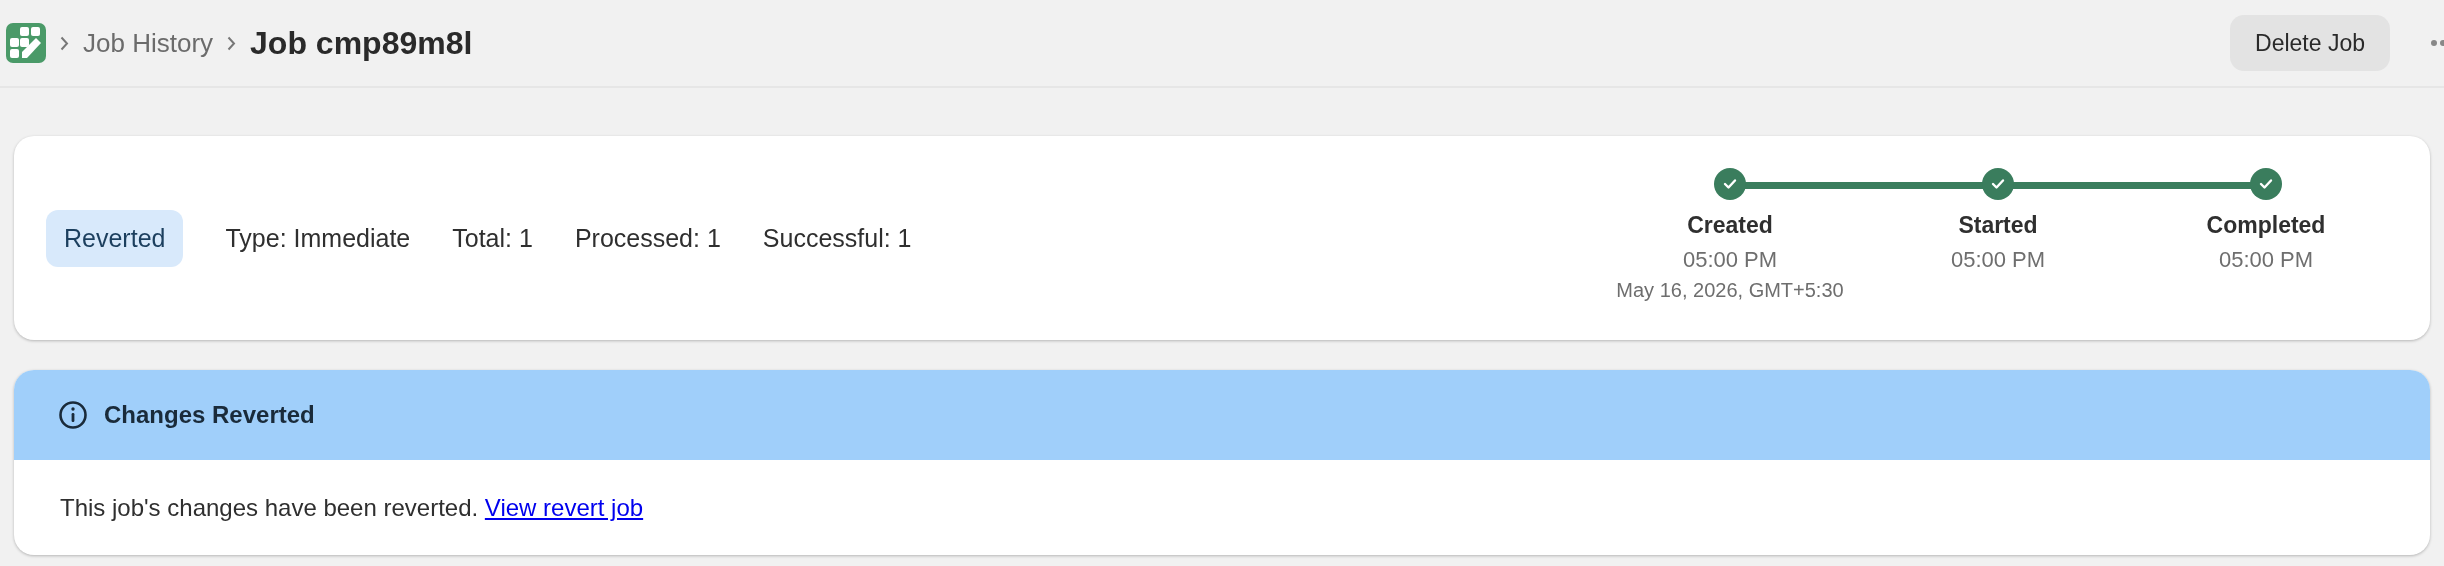 This screenshot has height=566, width=2444. I want to click on step-date: May 16, 2026, GMT+5:30, so click(1730, 290).